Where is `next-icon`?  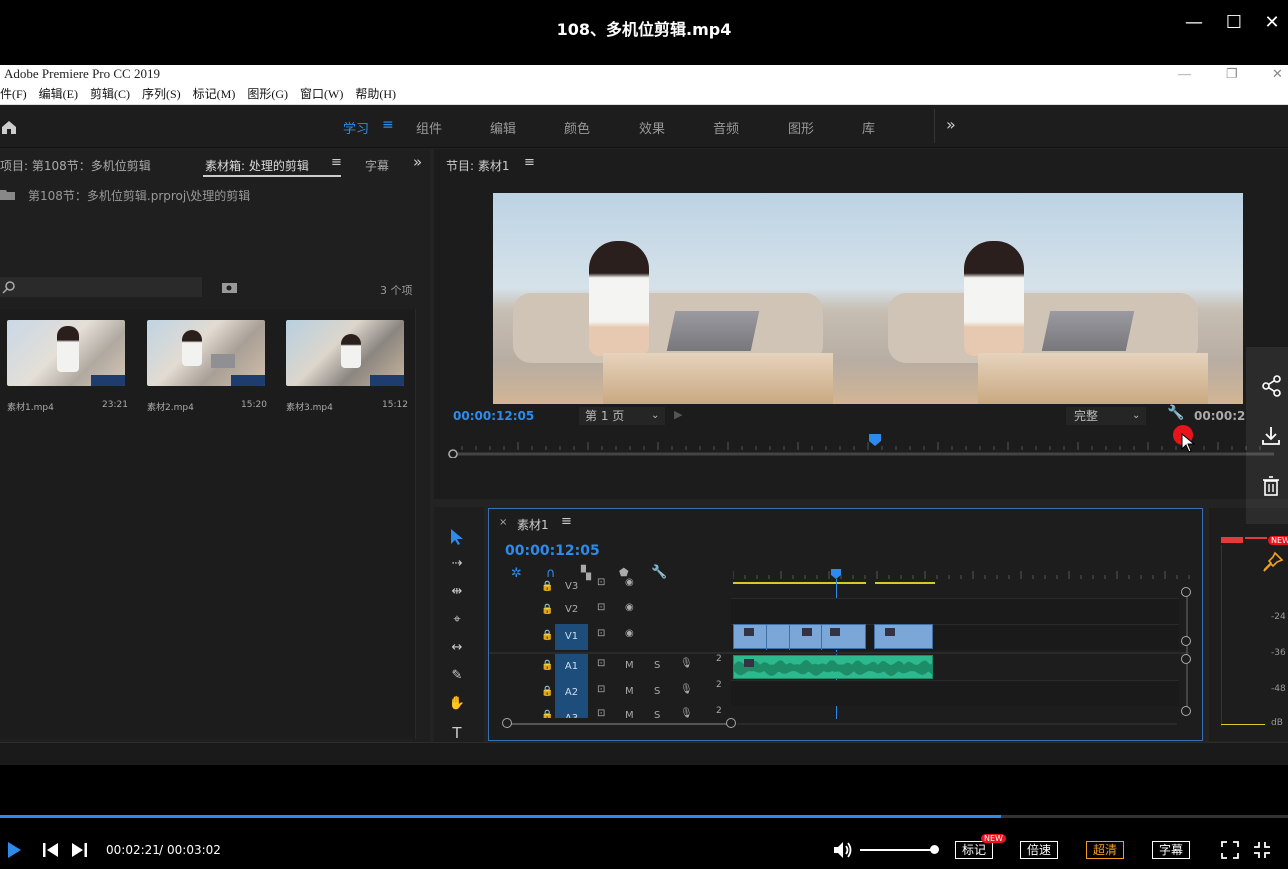
next-icon is located at coordinates (79, 850).